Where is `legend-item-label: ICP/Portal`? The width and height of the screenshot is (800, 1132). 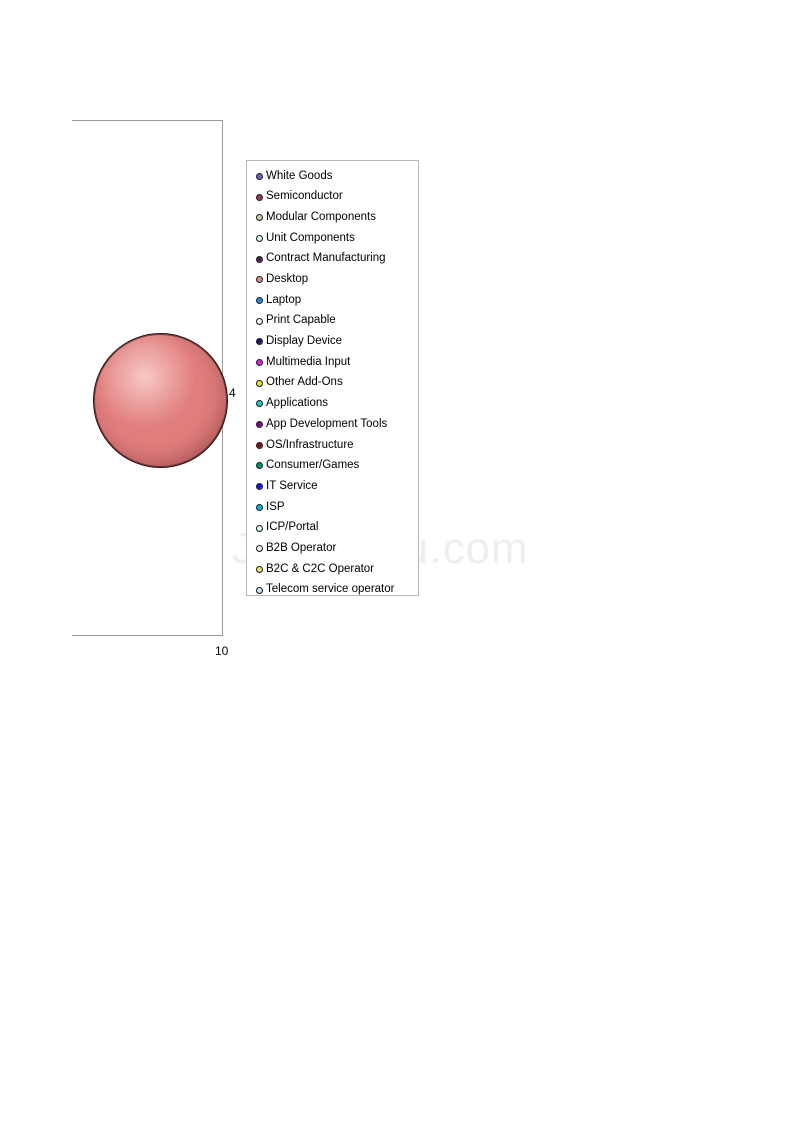 legend-item-label: ICP/Portal is located at coordinates (292, 527).